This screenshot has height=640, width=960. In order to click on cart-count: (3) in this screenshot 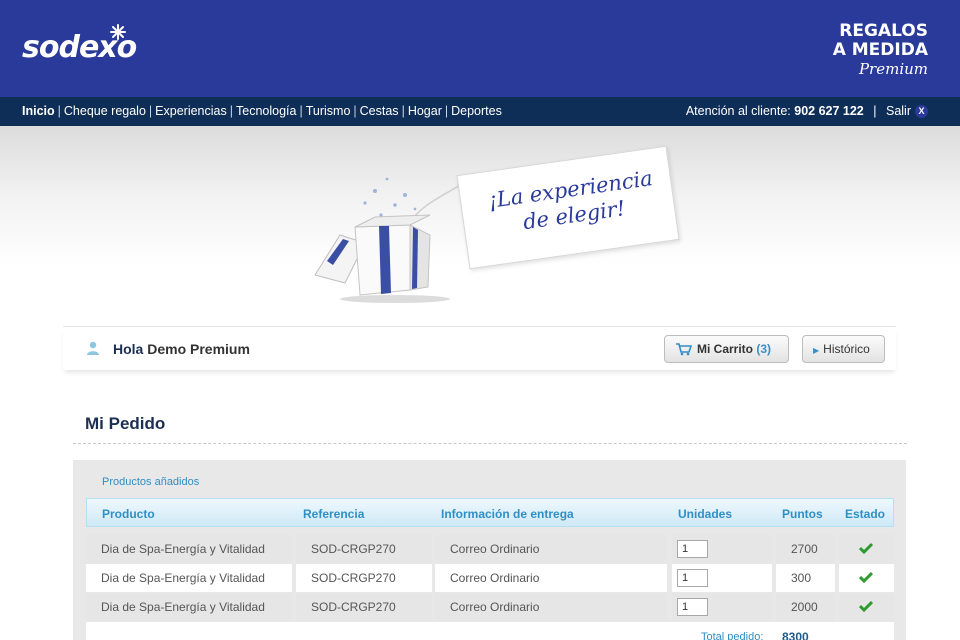, I will do `click(764, 349)`.